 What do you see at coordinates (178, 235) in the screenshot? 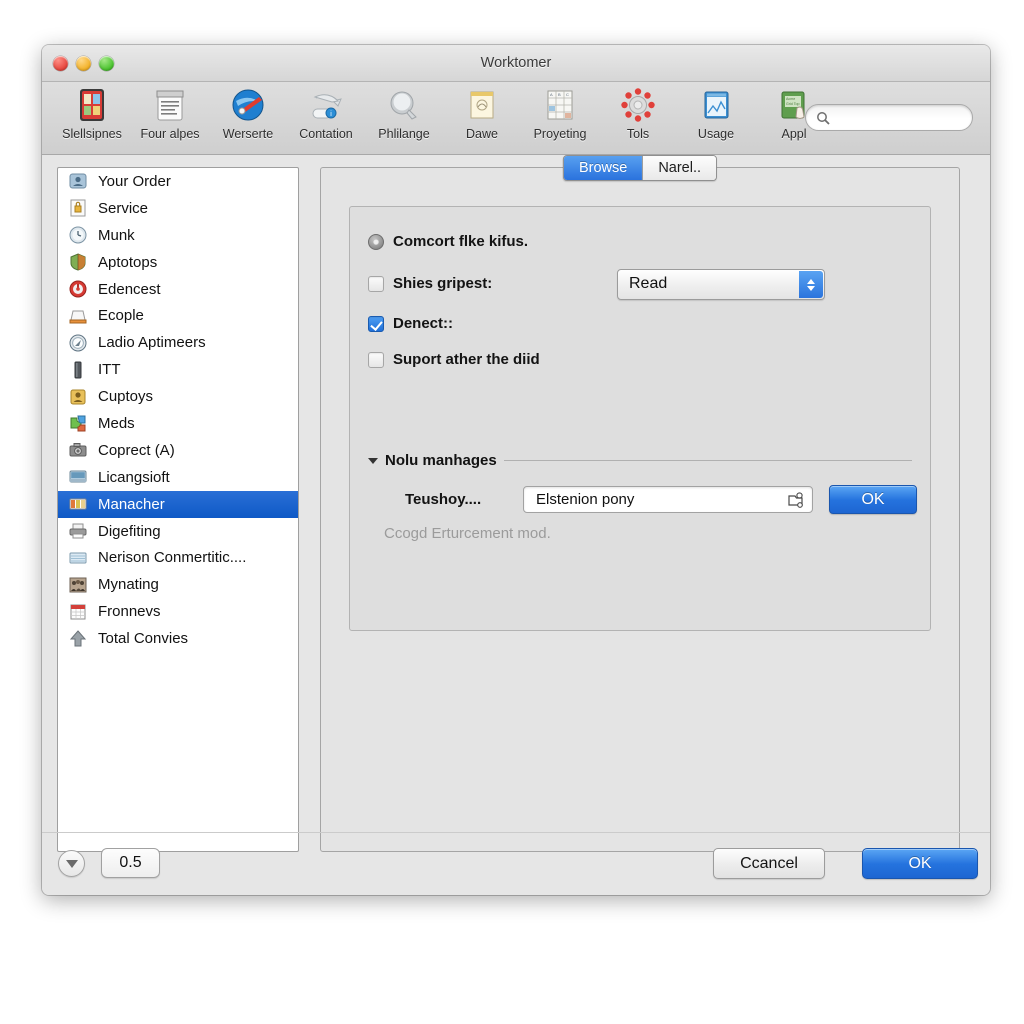
I see `sidebar-item-munk: Munk` at bounding box center [178, 235].